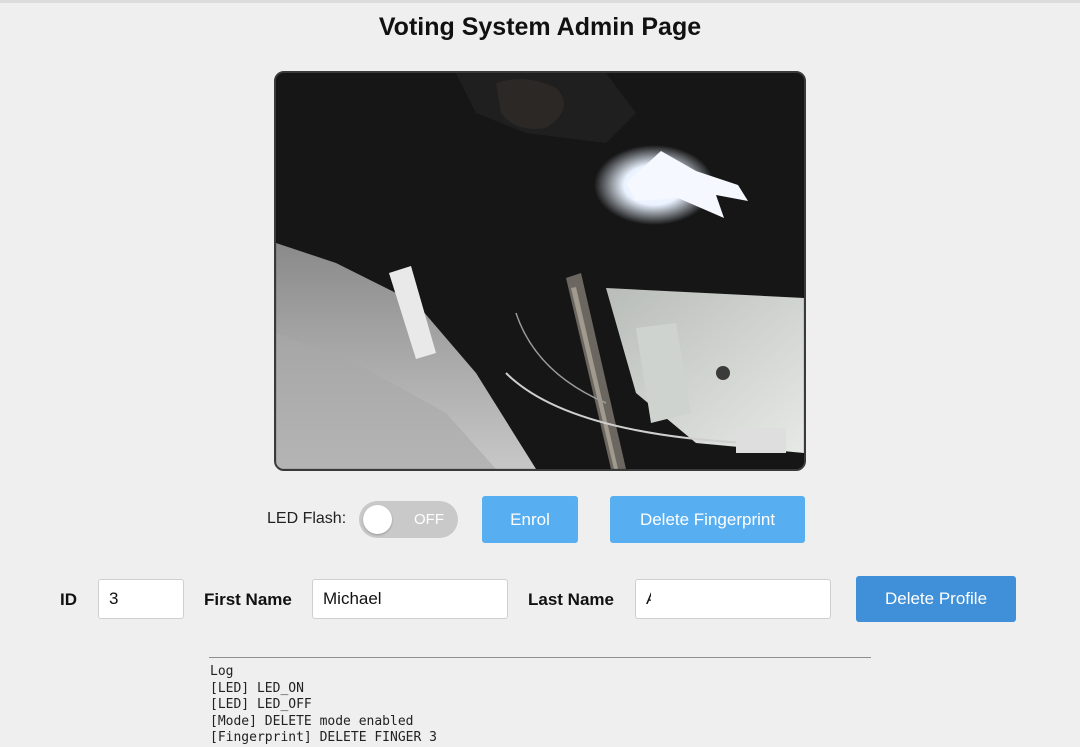  Describe the element at coordinates (257, 688) in the screenshot. I see `log-line: [LED] LED_ON` at that location.